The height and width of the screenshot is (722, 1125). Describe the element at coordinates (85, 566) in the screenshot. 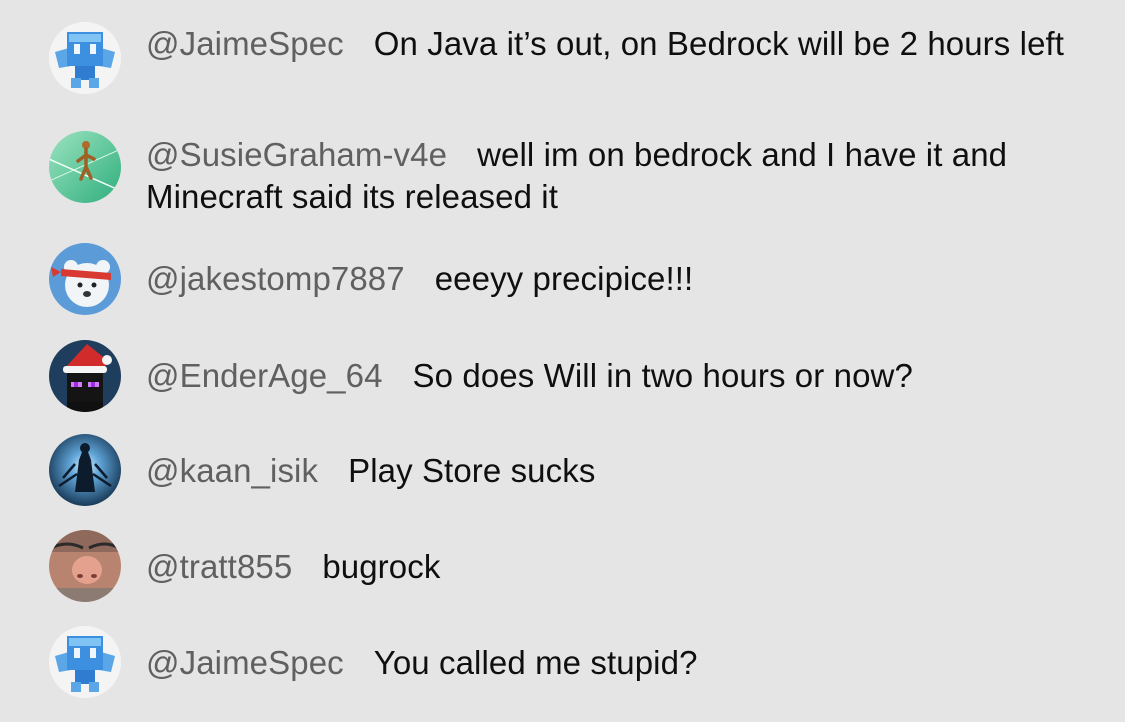

I see `face-closeup-avatar-icon` at that location.